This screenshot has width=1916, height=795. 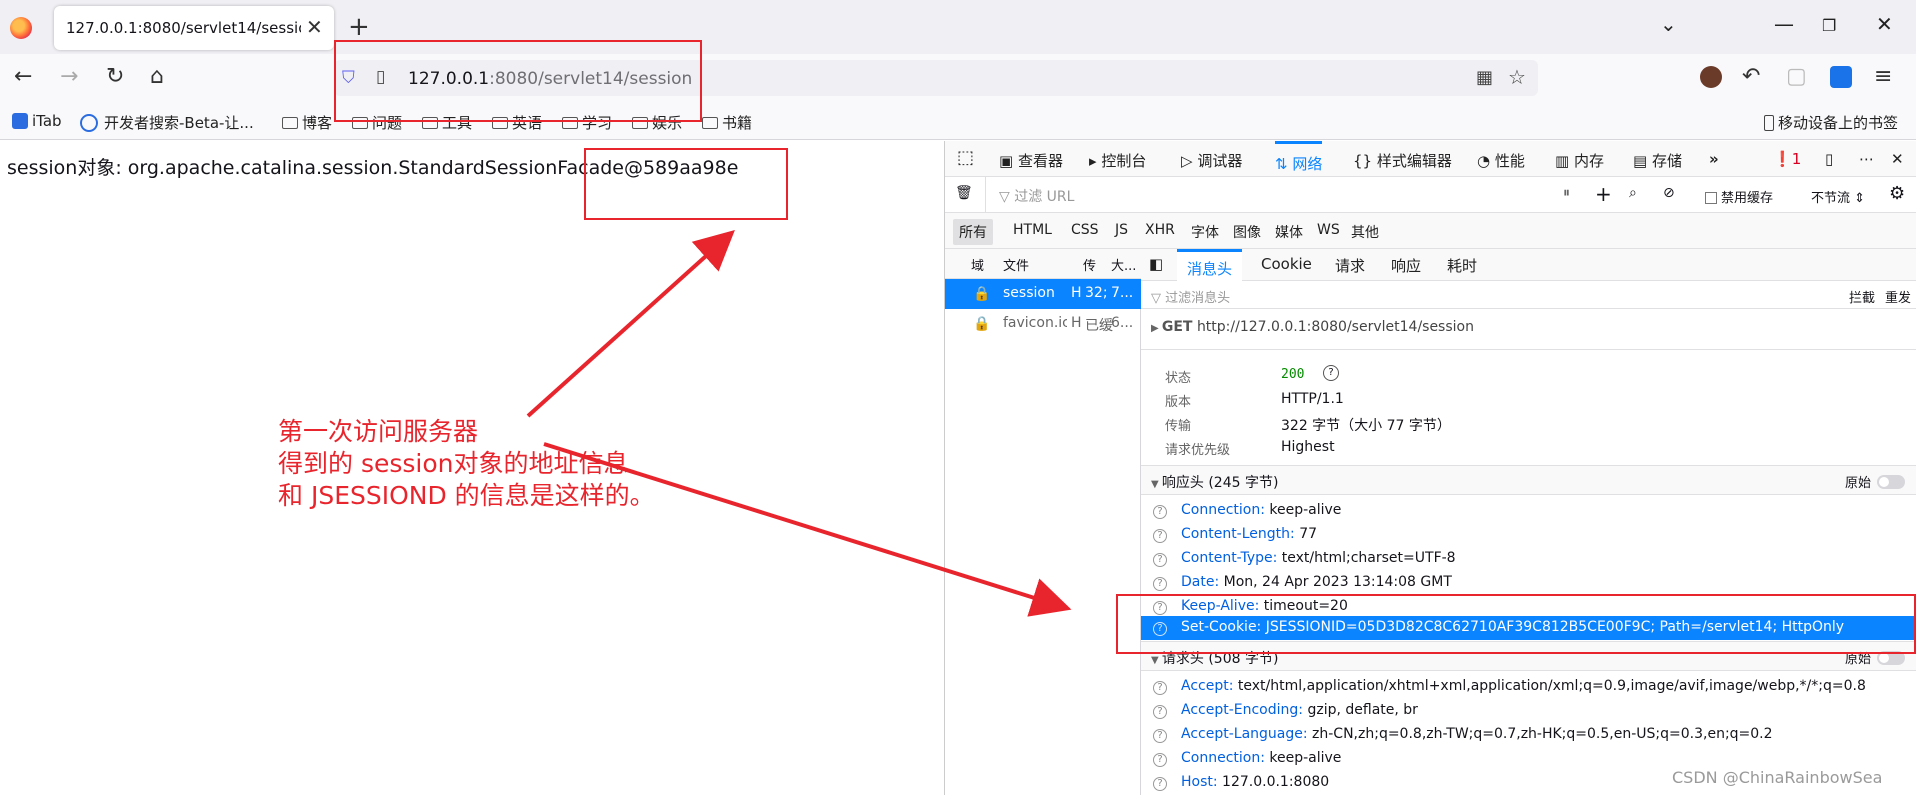 What do you see at coordinates (1777, 777) in the screenshot?
I see `watermark: CSDN @ChinaRainbowSea` at bounding box center [1777, 777].